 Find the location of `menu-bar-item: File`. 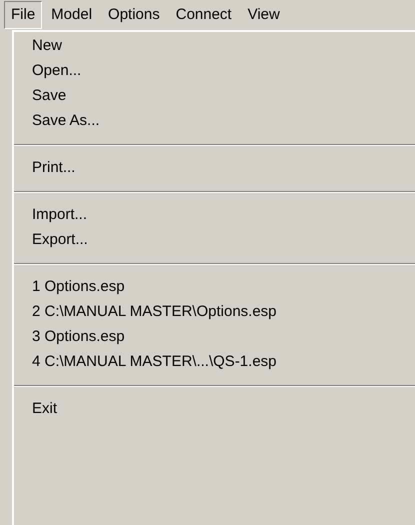

menu-bar-item: File is located at coordinates (23, 15).